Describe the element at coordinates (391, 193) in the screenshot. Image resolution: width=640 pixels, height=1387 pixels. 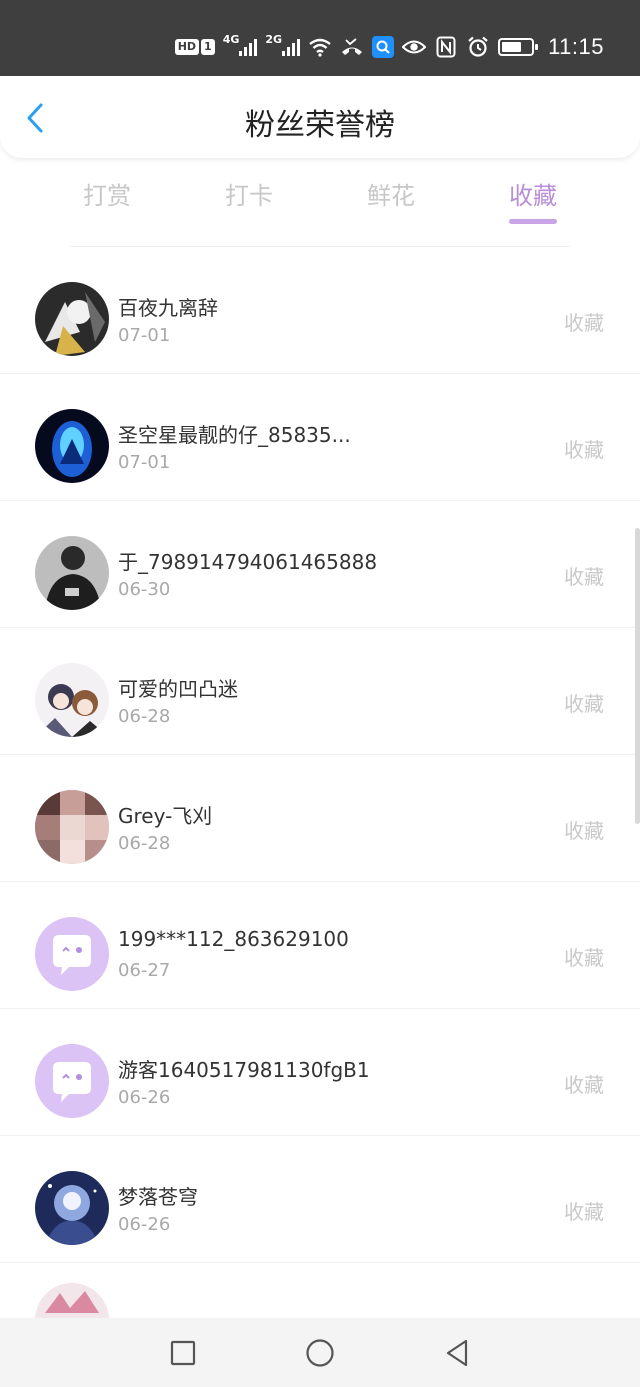
I see `tab-flowers: 鲜花` at that location.